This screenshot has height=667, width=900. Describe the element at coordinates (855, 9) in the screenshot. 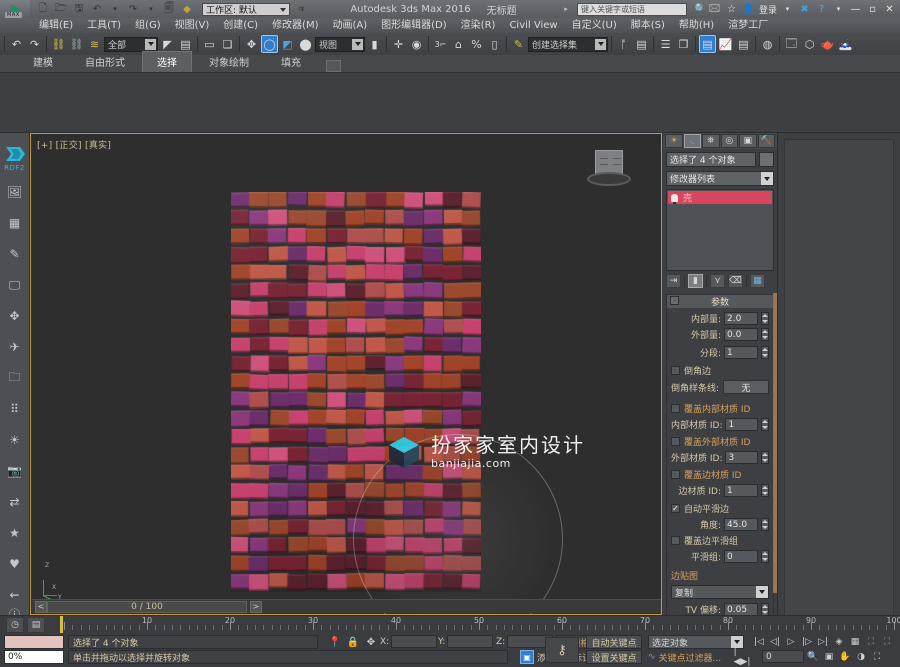

I see `minimize-button: —` at that location.